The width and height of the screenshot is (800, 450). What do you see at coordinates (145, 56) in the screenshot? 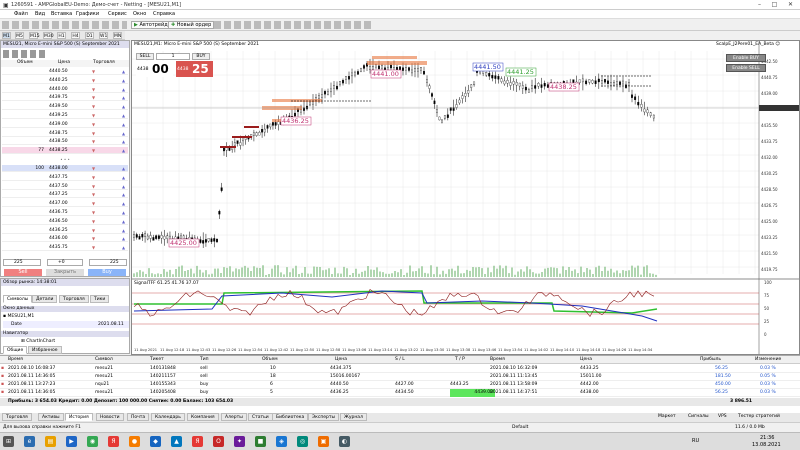
I see `one-click-sell-button: SELL` at bounding box center [145, 56].